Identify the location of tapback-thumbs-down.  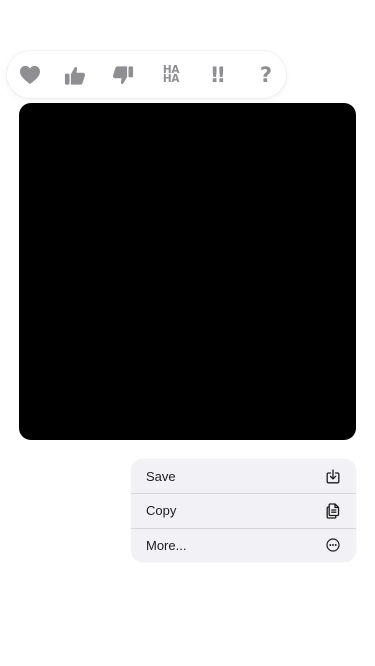
(123, 75).